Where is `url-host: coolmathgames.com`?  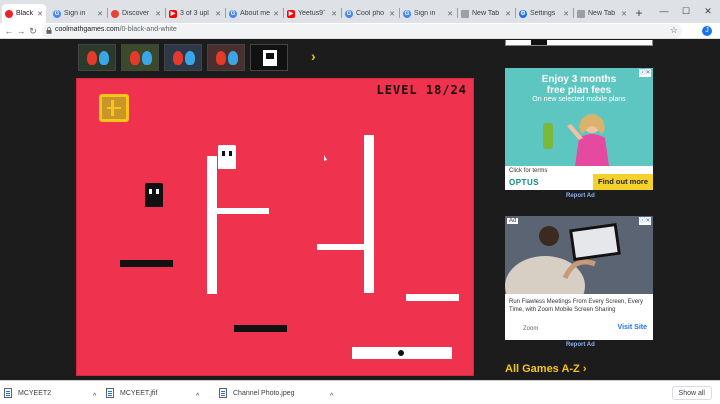
url-host: coolmathgames.com is located at coordinates (87, 29).